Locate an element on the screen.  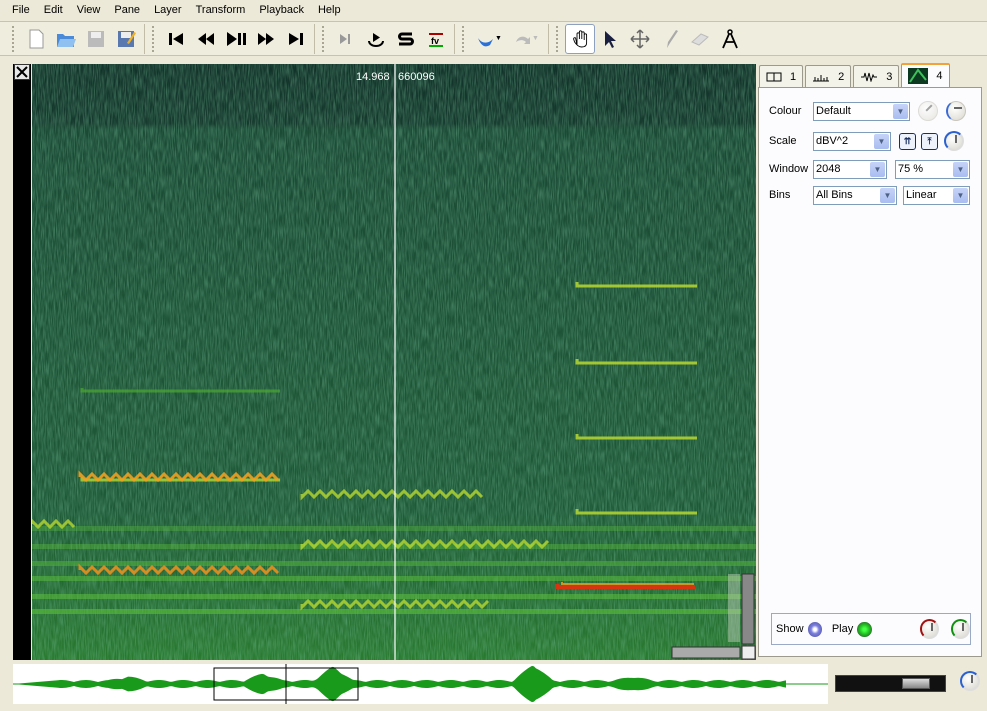
fast-forward-button is located at coordinates (266, 39).